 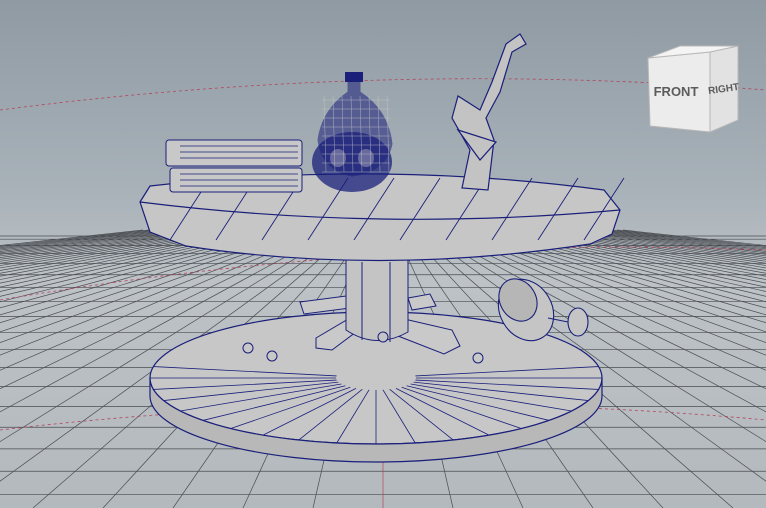 What do you see at coordinates (377, 300) in the screenshot?
I see `pedestal-column` at bounding box center [377, 300].